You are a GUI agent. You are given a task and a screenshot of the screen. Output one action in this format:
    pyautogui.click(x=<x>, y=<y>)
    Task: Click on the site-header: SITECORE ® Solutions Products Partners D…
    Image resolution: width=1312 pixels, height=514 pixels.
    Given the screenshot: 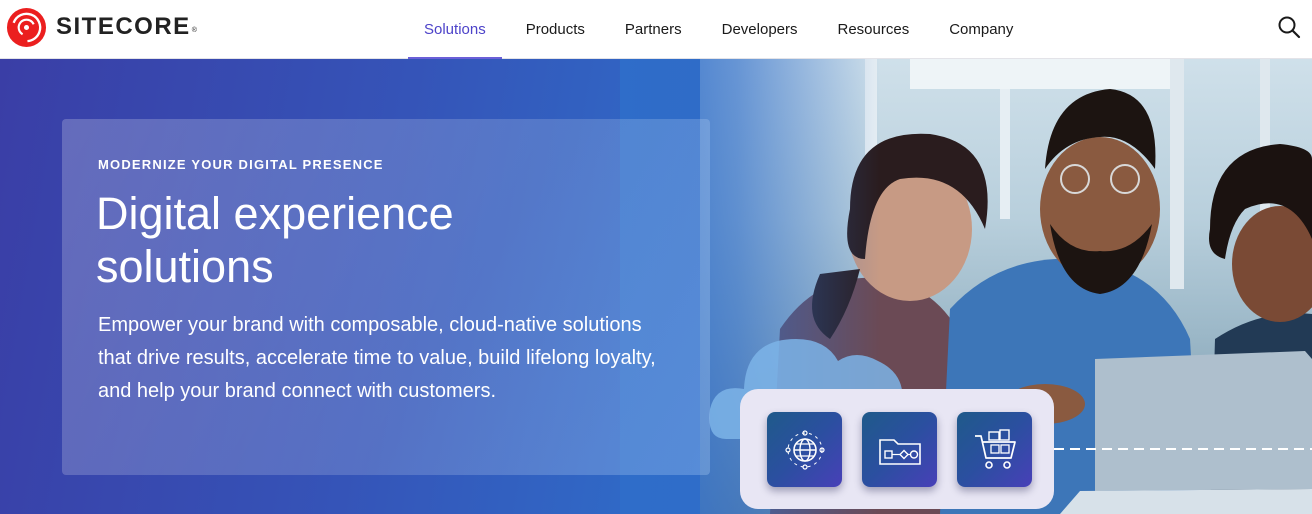 What is the action you would take?
    pyautogui.click(x=656, y=30)
    